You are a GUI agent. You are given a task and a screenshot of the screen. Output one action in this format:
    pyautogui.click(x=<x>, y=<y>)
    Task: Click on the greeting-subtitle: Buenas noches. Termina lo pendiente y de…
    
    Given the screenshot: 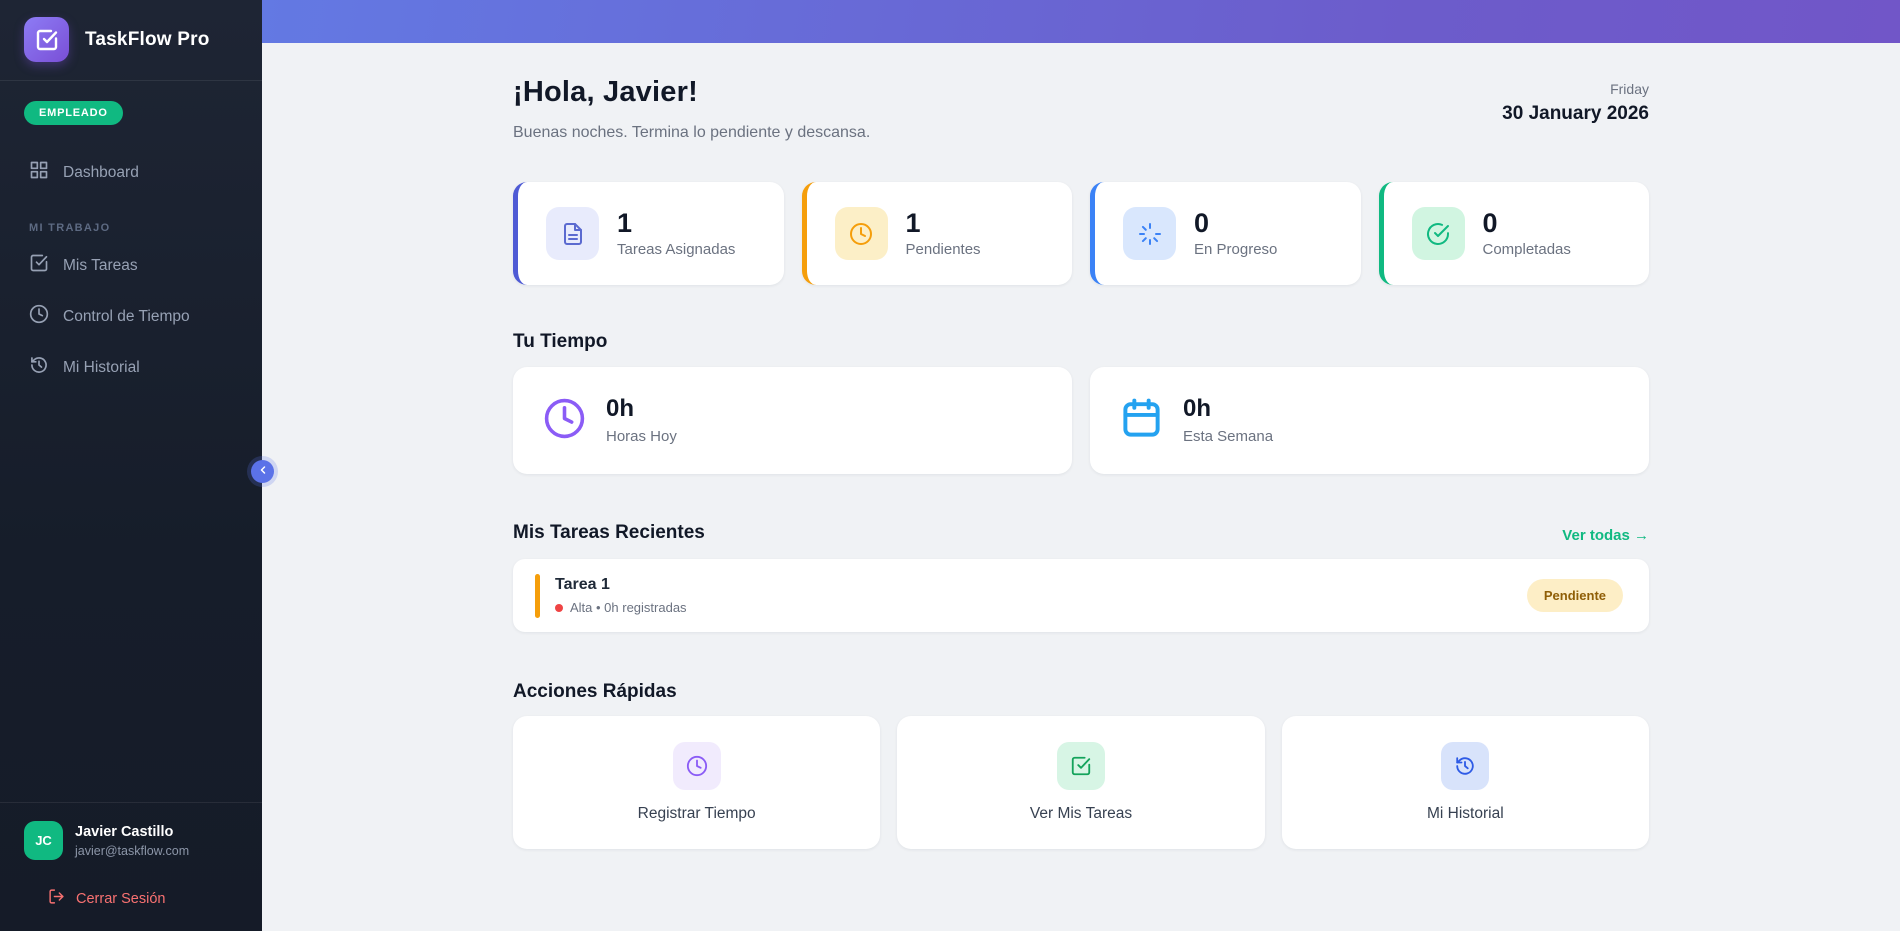 What is the action you would take?
    pyautogui.click(x=692, y=132)
    